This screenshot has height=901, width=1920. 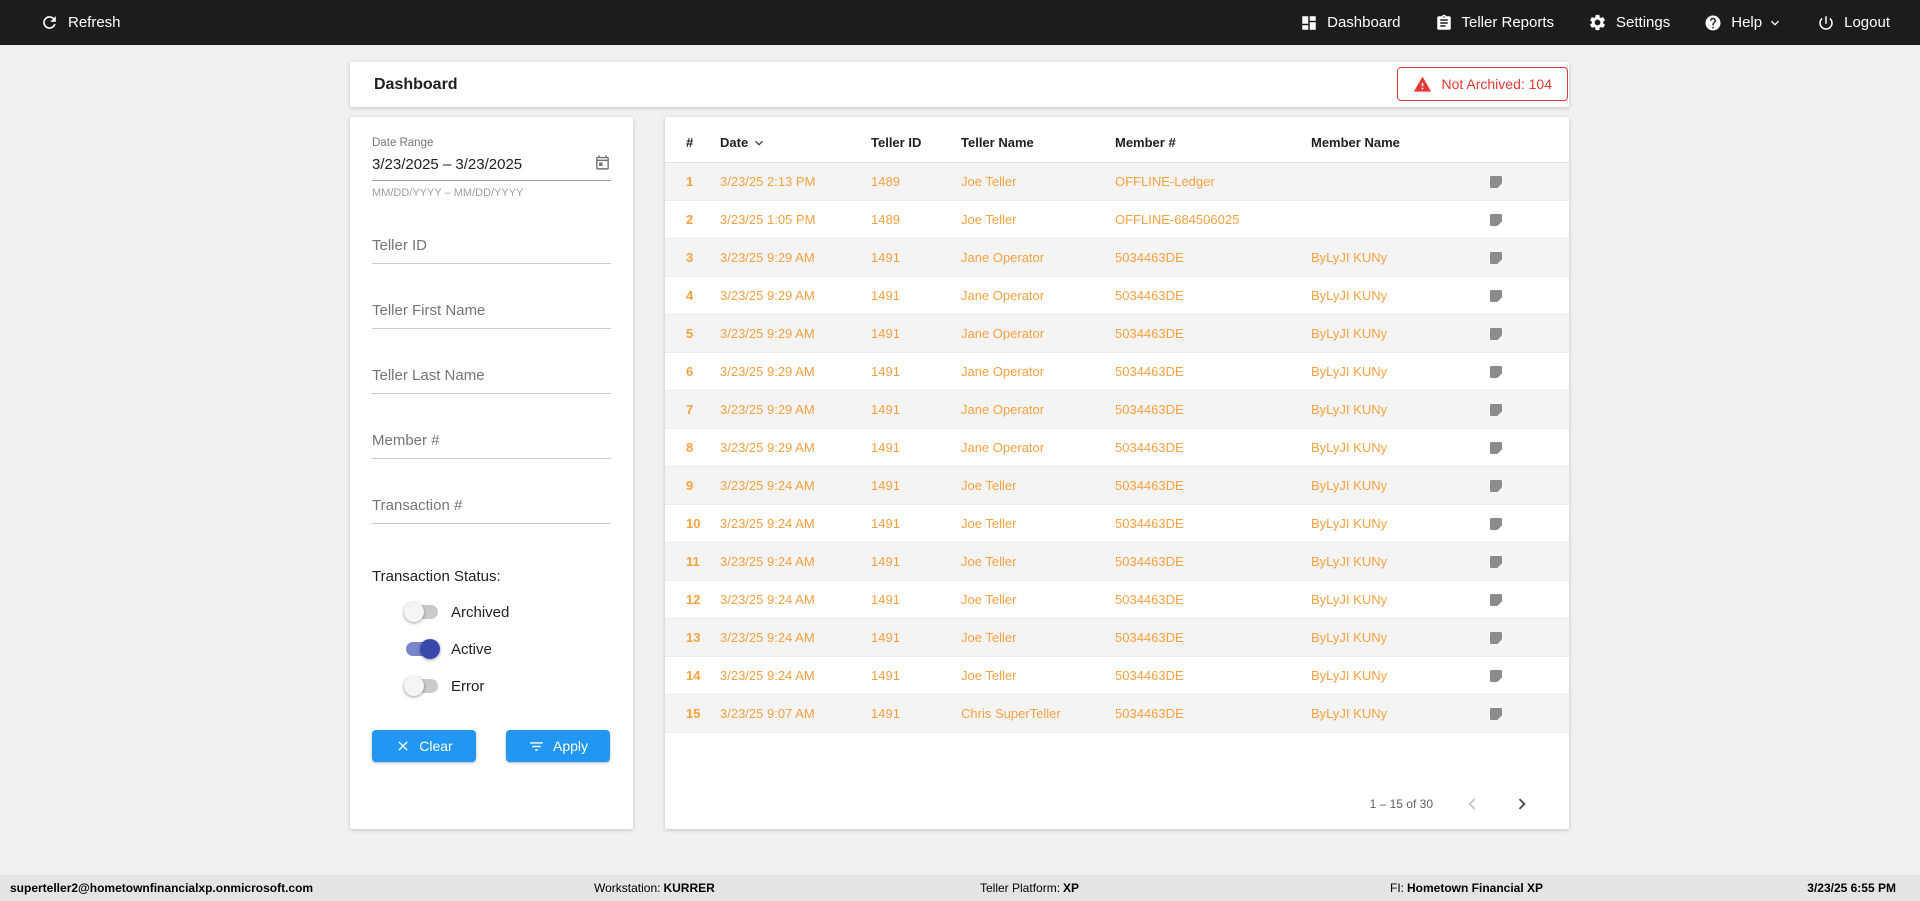 What do you see at coordinates (558, 746) in the screenshot?
I see `apply-button: Apply` at bounding box center [558, 746].